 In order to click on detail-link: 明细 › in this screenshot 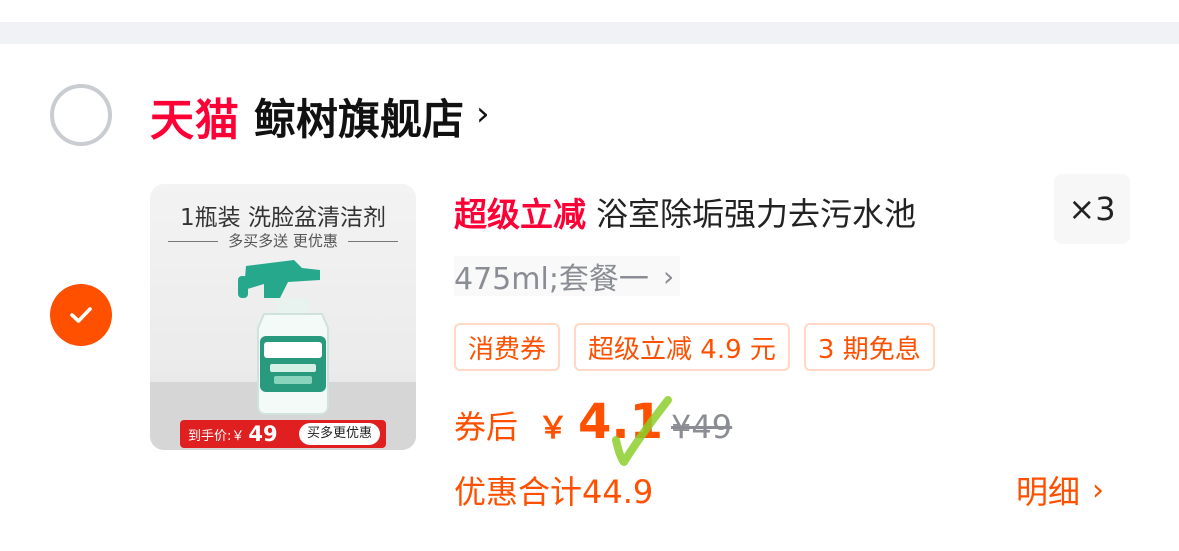, I will do `click(1060, 490)`.